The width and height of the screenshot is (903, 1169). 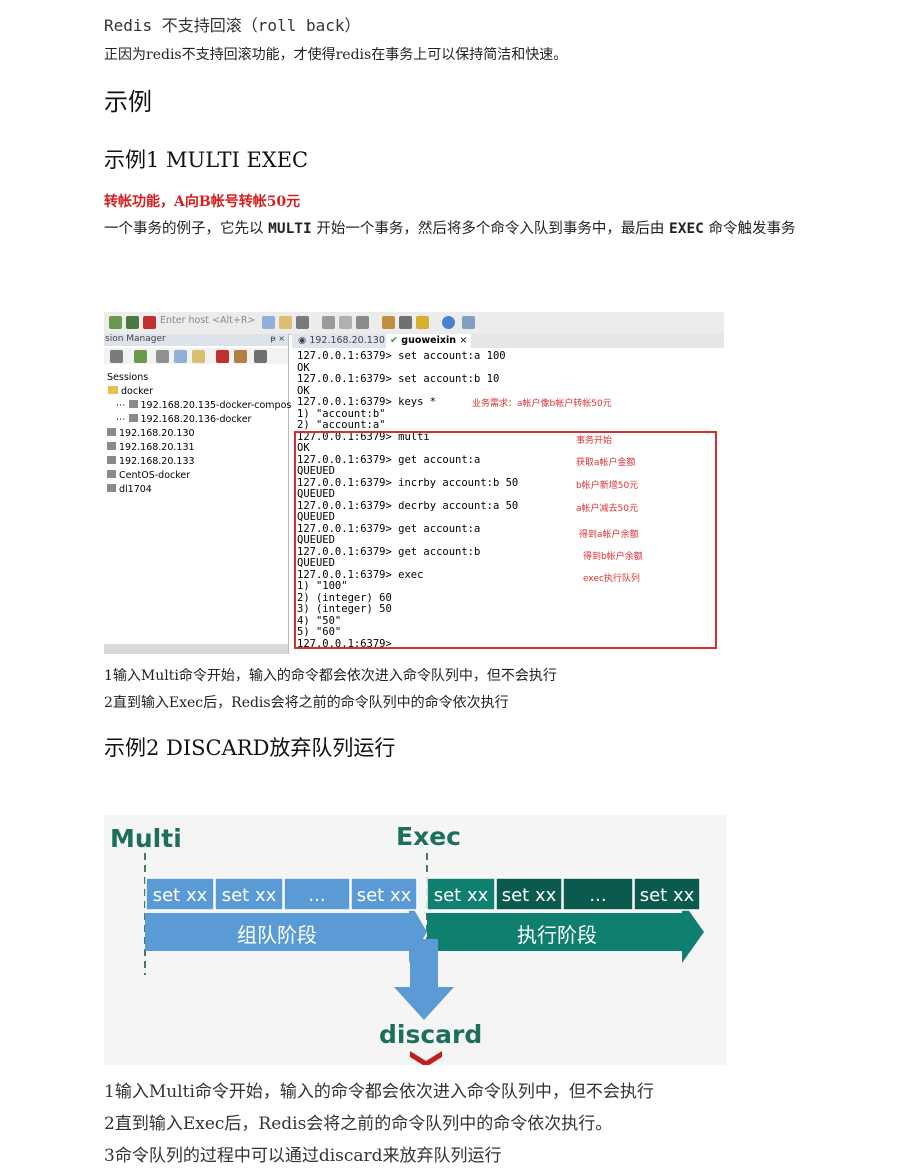 What do you see at coordinates (146, 838) in the screenshot?
I see `multi-label: Multi` at bounding box center [146, 838].